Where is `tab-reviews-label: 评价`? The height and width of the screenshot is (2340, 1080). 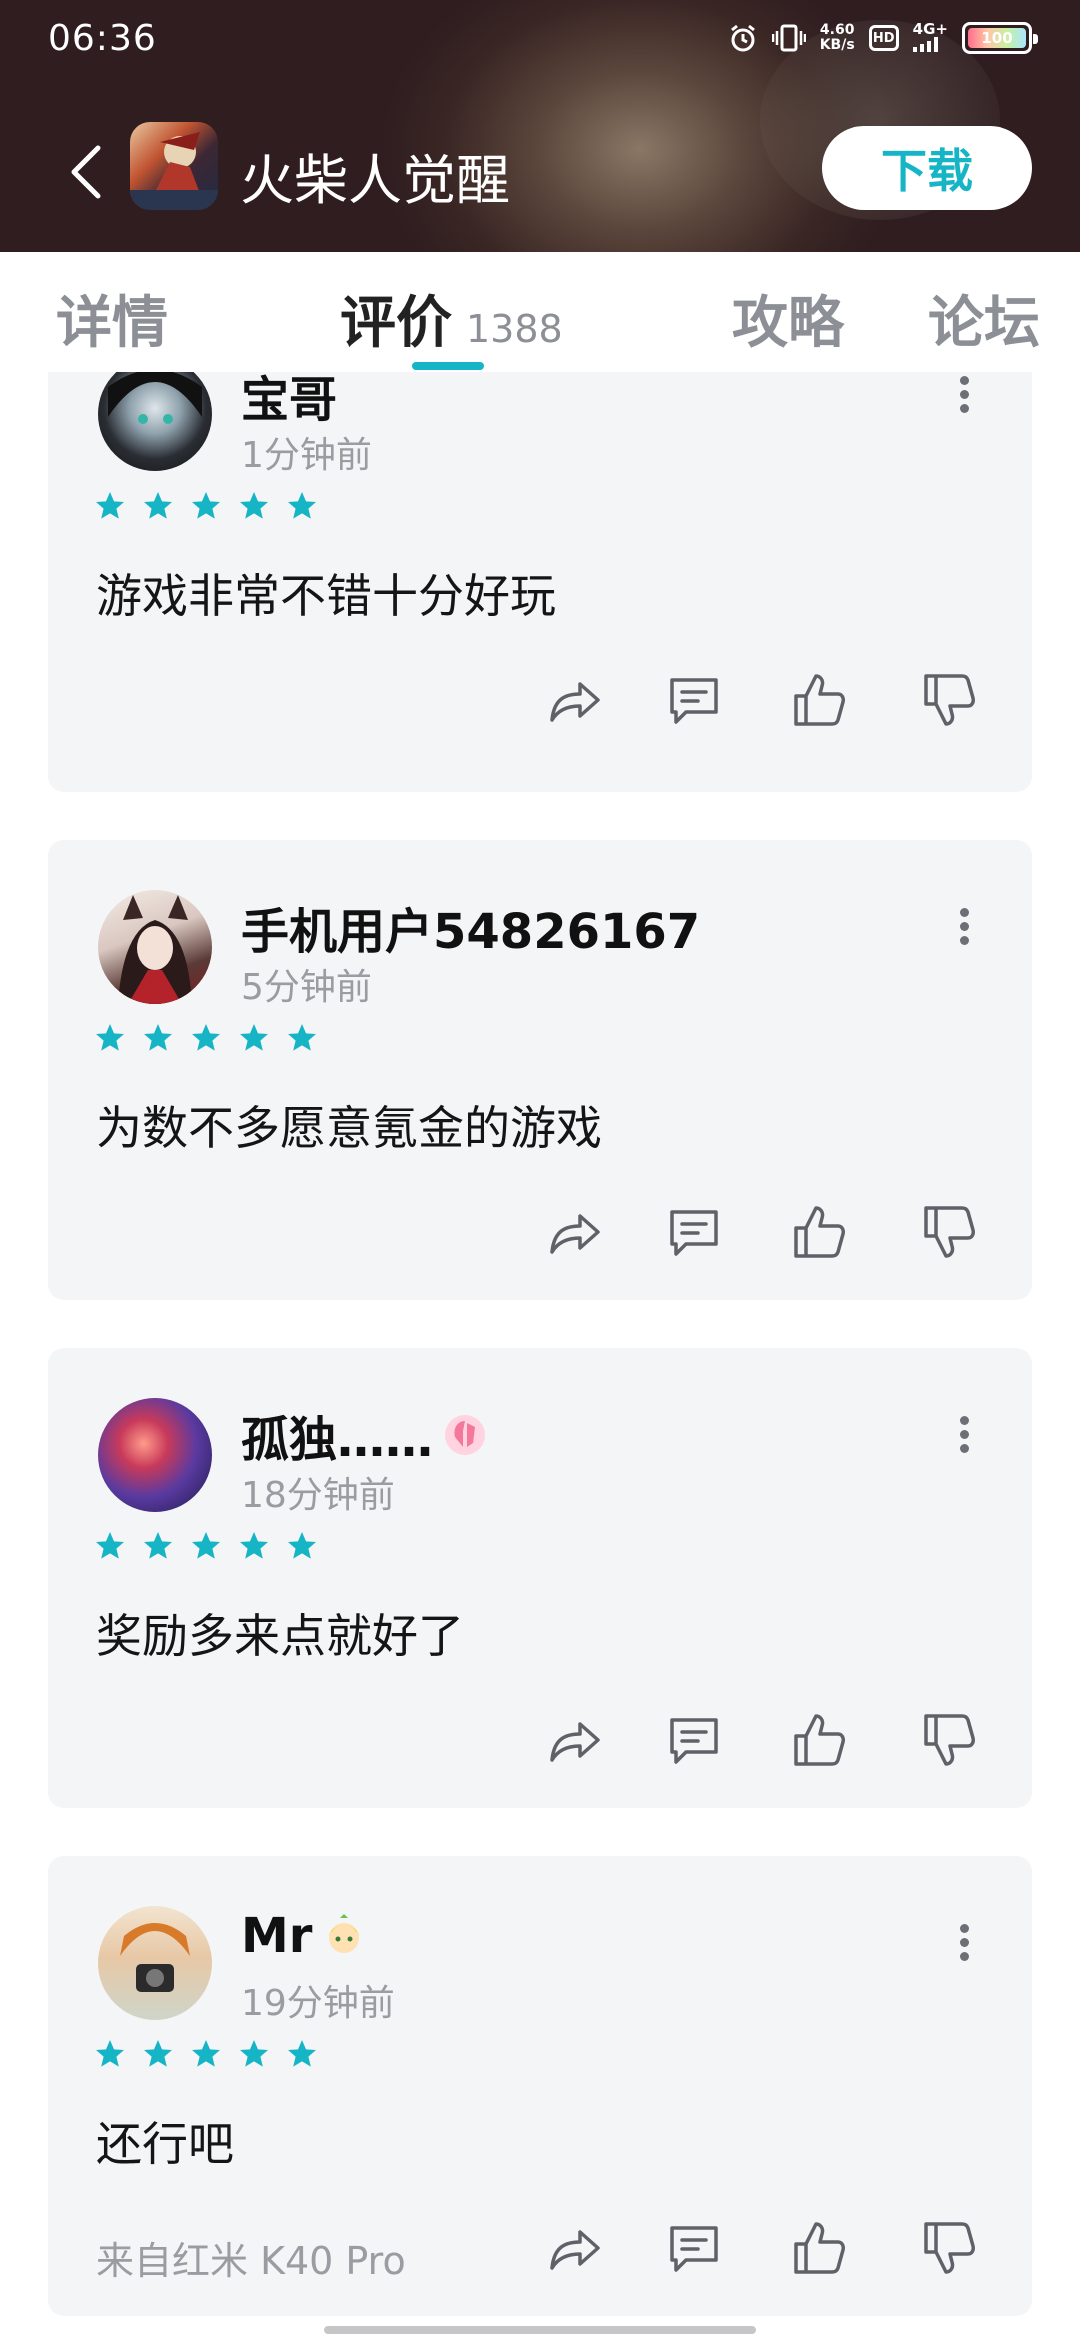 tab-reviews-label: 评价 is located at coordinates (396, 323).